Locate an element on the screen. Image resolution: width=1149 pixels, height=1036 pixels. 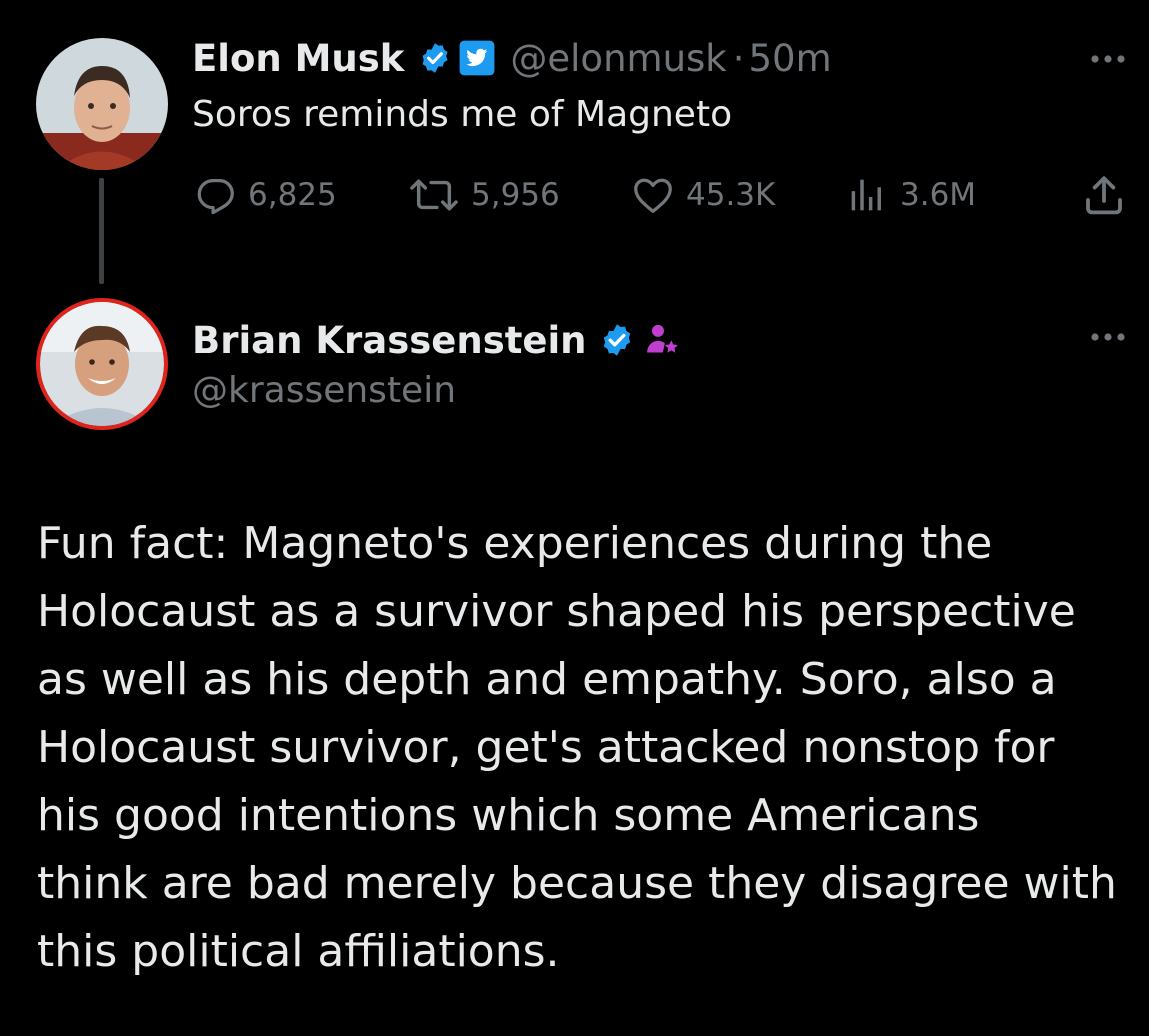
avatar-brian is located at coordinates (102, 364).